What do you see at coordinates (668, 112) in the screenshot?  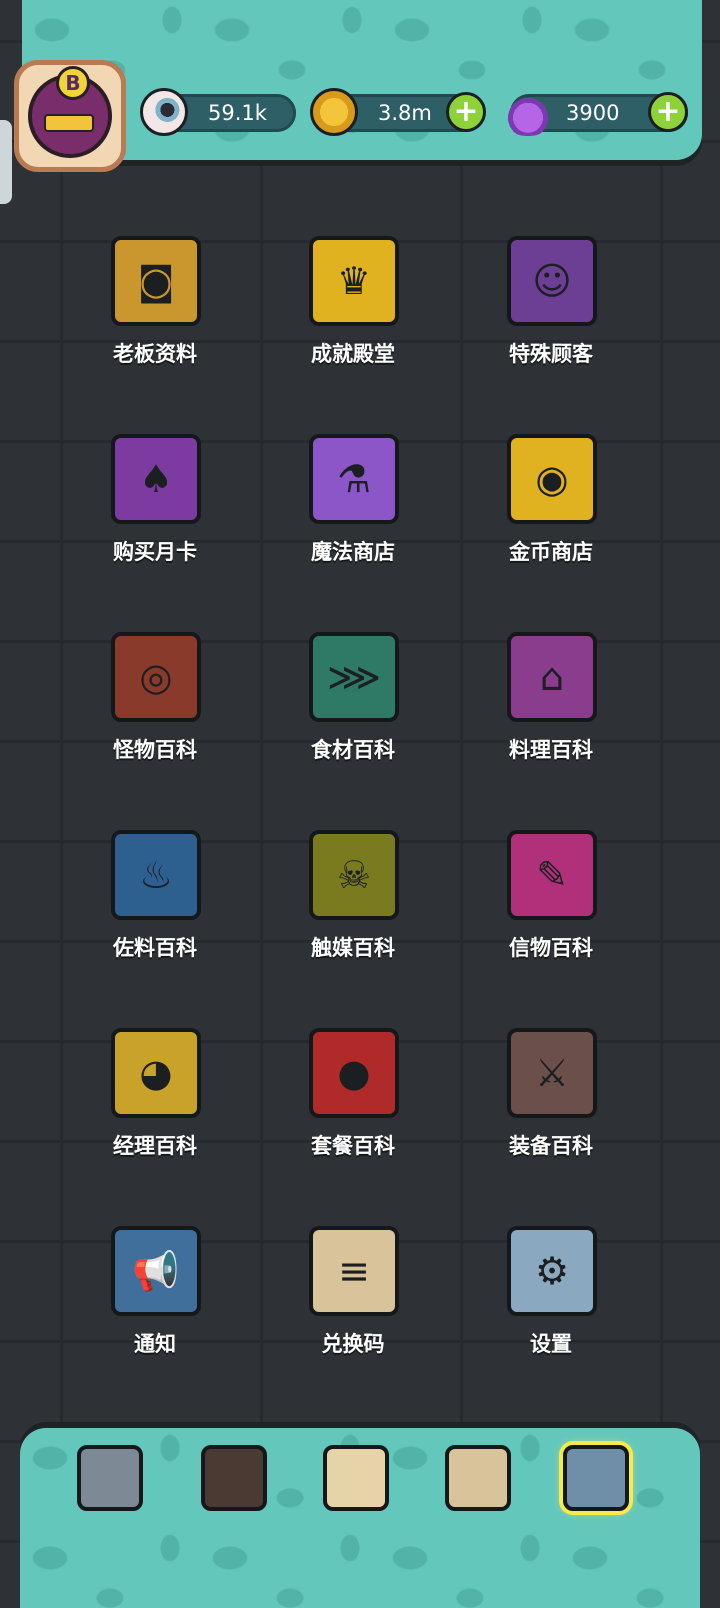 I see `add-potion-button: +` at bounding box center [668, 112].